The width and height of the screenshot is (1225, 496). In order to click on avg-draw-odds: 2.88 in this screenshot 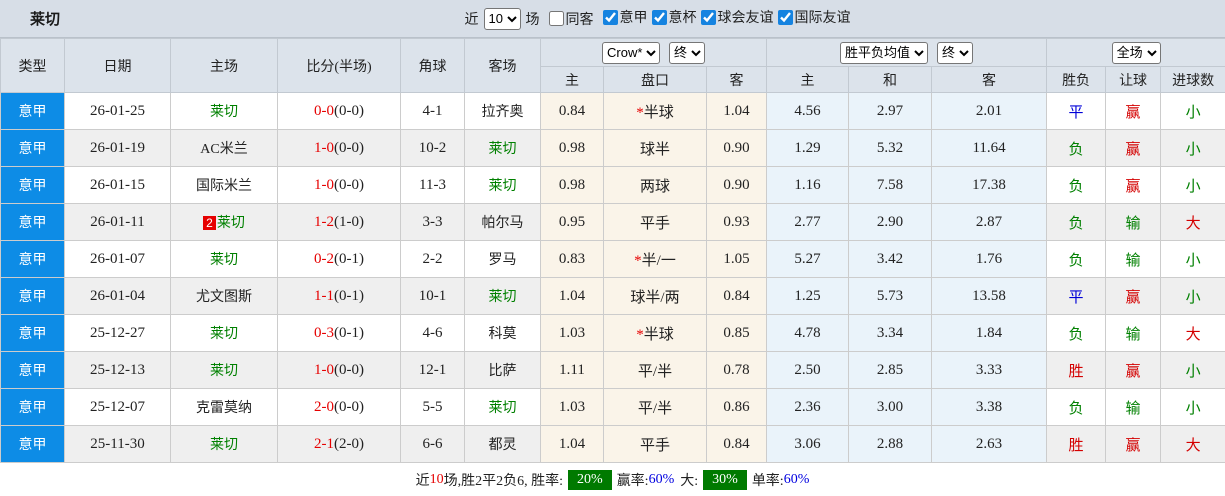, I will do `click(890, 444)`.